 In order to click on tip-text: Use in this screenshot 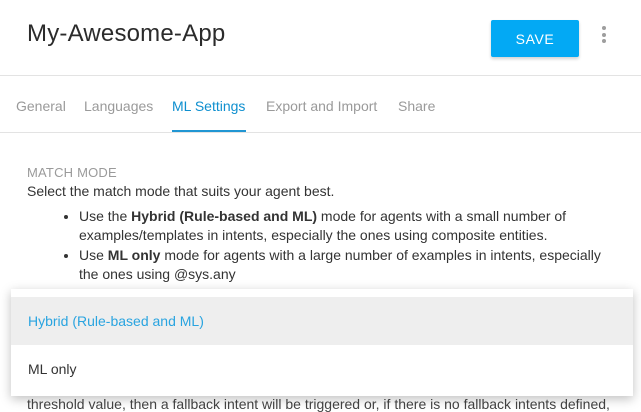, I will do `click(93, 255)`.